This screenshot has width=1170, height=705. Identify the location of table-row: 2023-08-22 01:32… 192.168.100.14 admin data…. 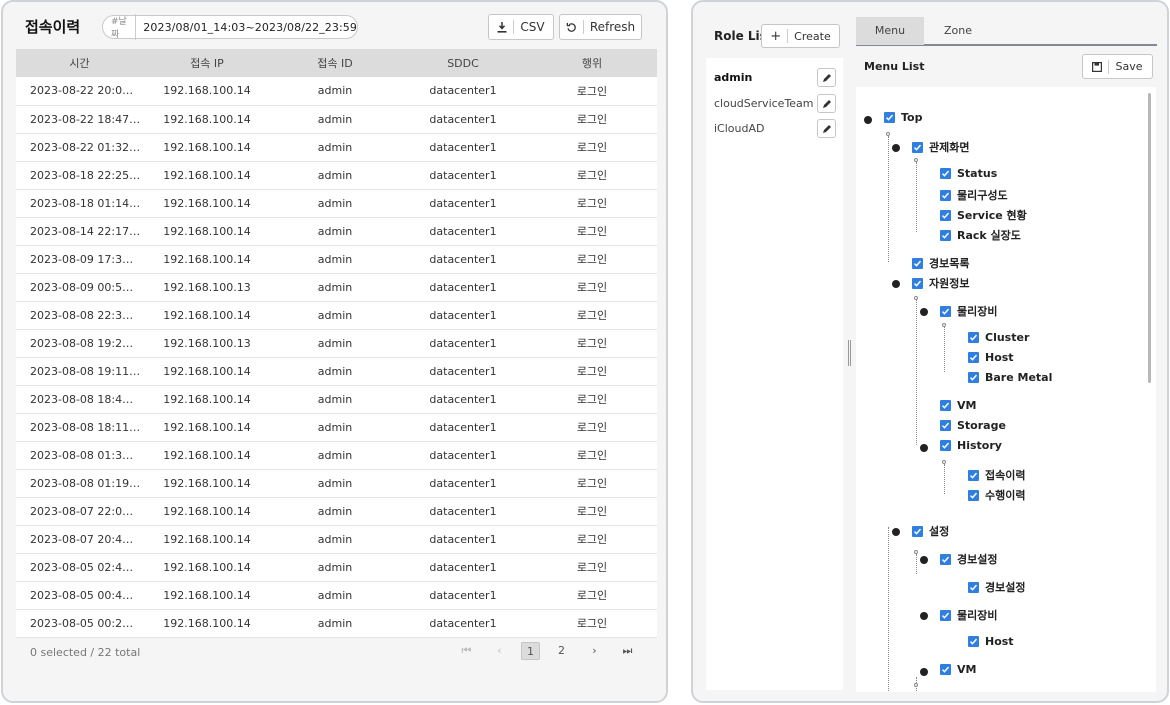
(336, 147).